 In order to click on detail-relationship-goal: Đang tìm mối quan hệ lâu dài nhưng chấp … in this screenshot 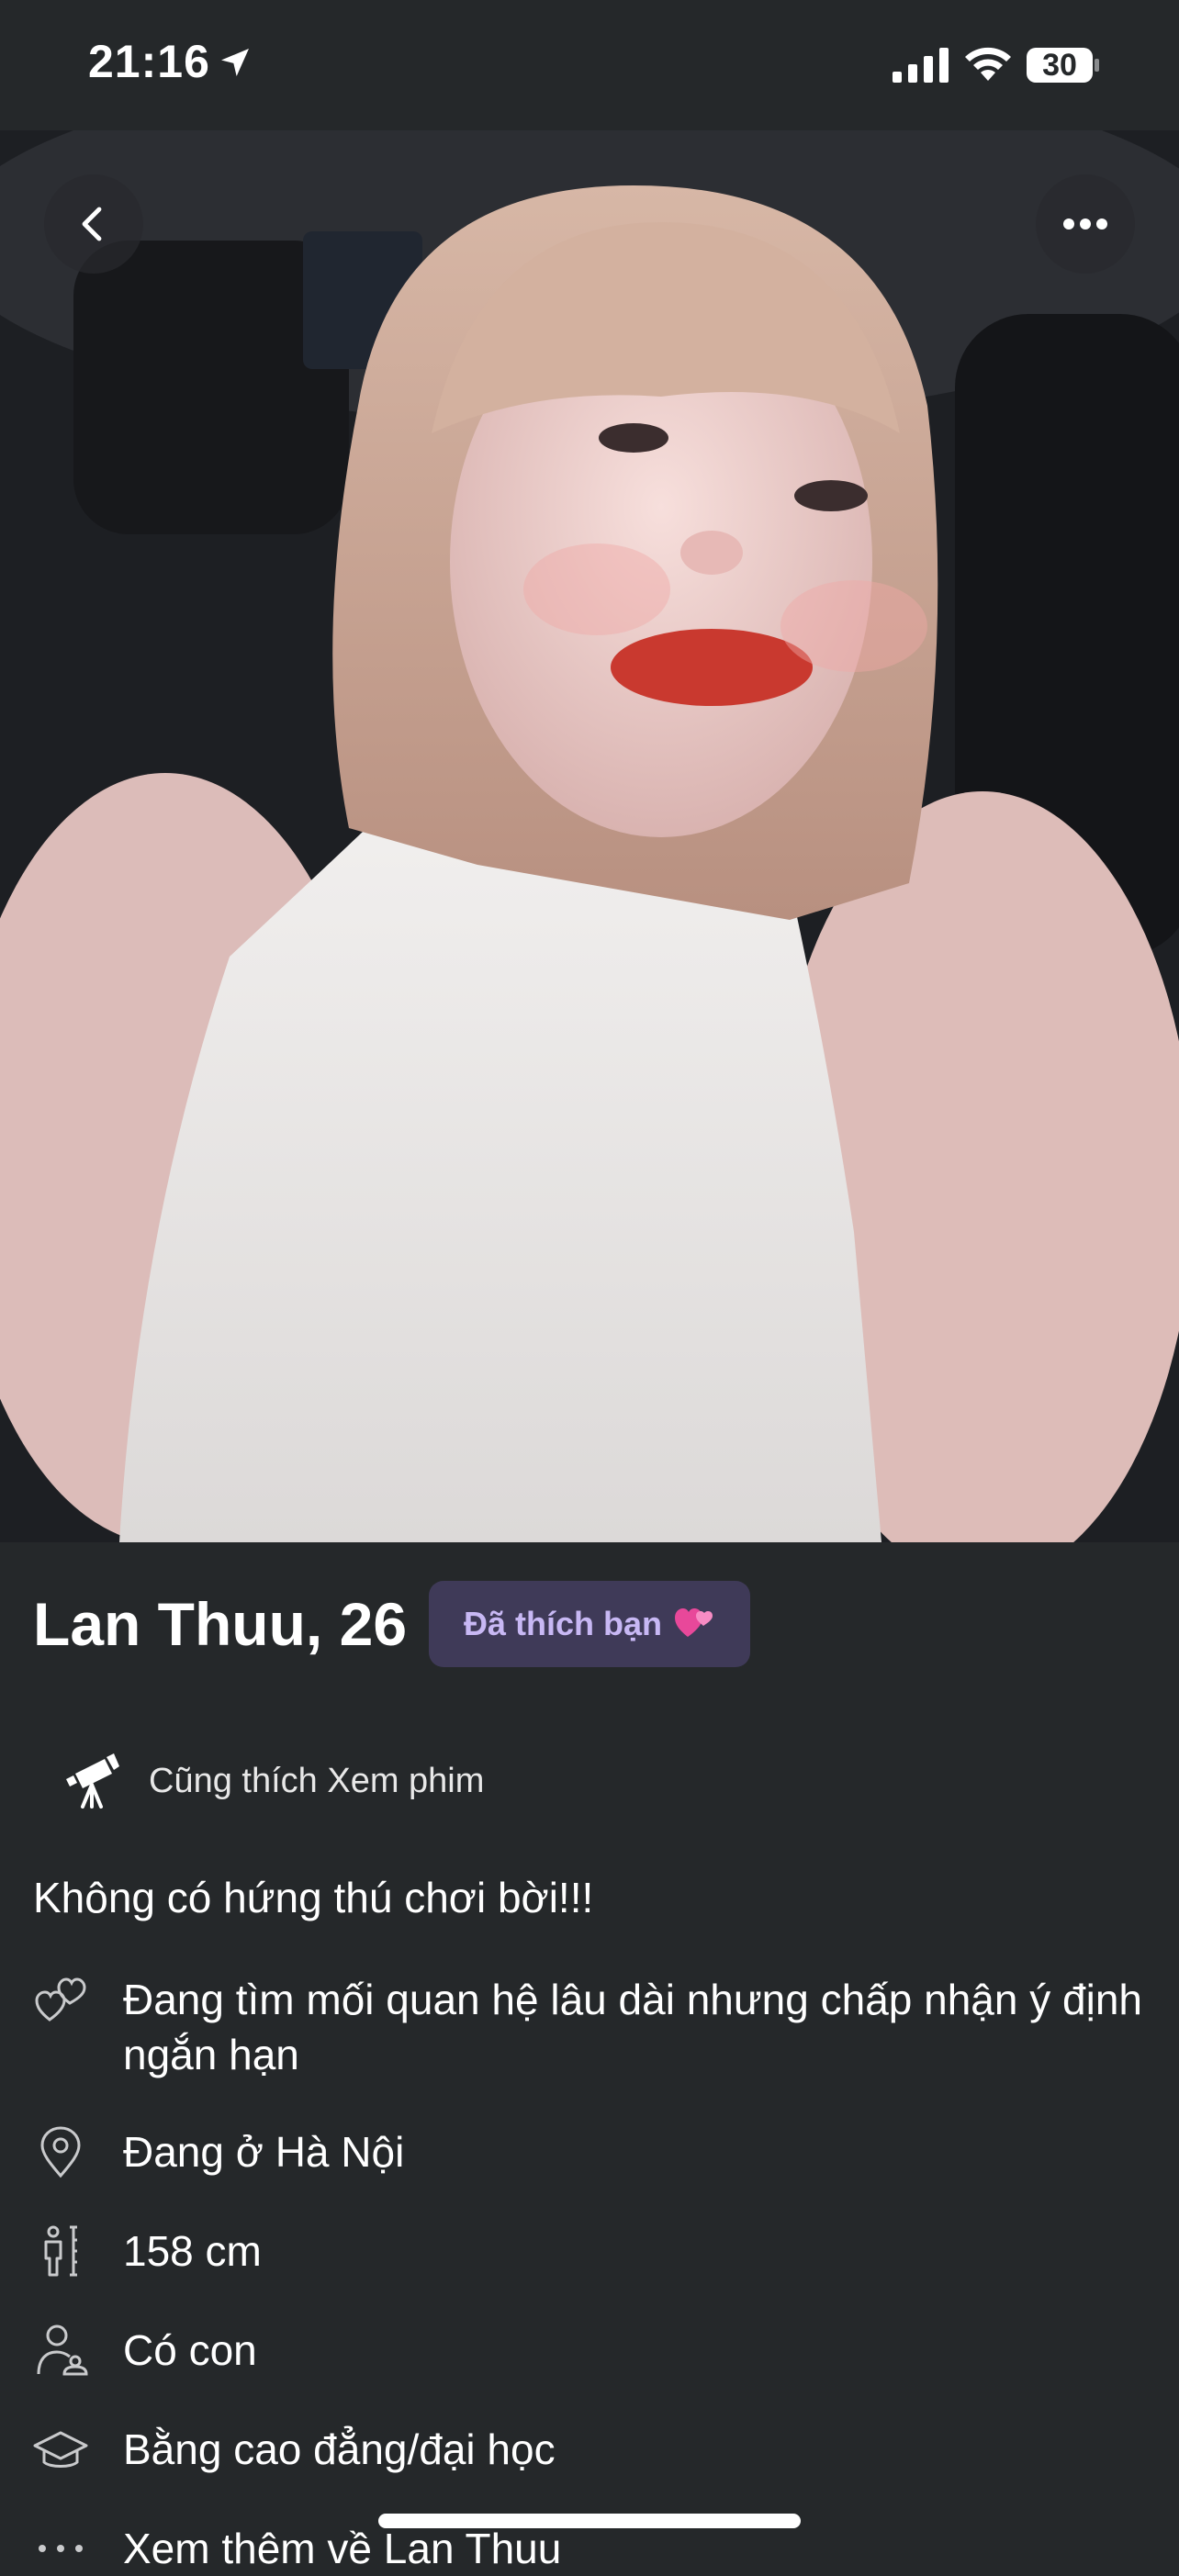, I will do `click(597, 2027)`.